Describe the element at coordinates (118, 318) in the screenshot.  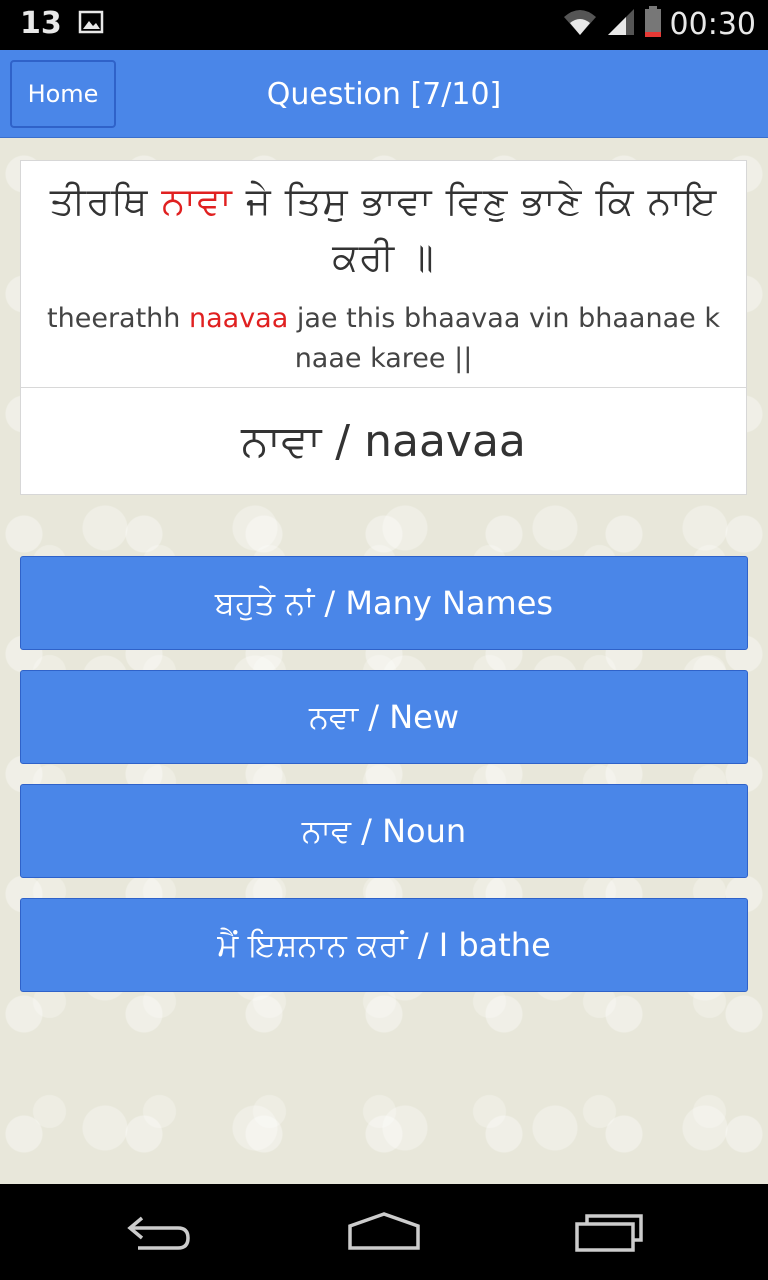
I see `translit-text-before: theerathh` at that location.